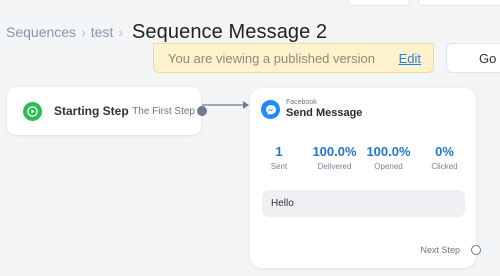 This screenshot has height=276, width=500. I want to click on starting-step-title: Starting Step, so click(91, 111).